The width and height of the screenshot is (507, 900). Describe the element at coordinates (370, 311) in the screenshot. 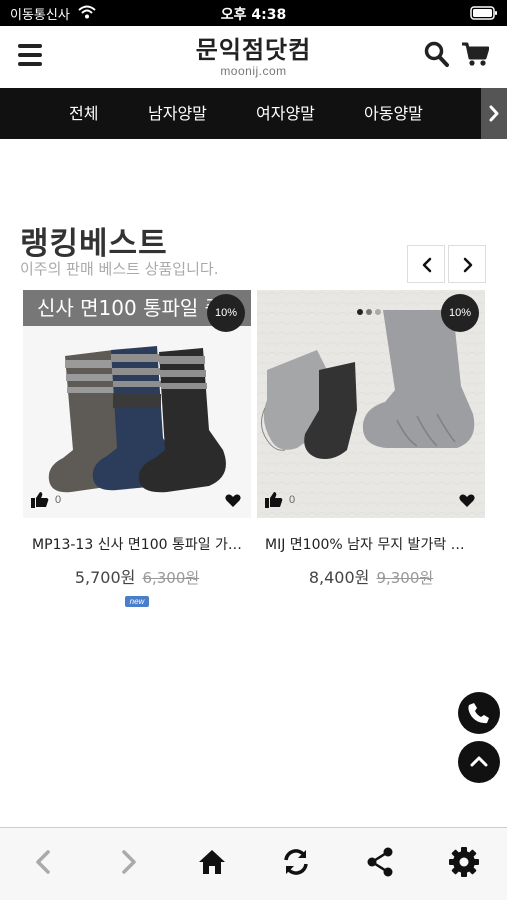

I see `image-pager` at that location.